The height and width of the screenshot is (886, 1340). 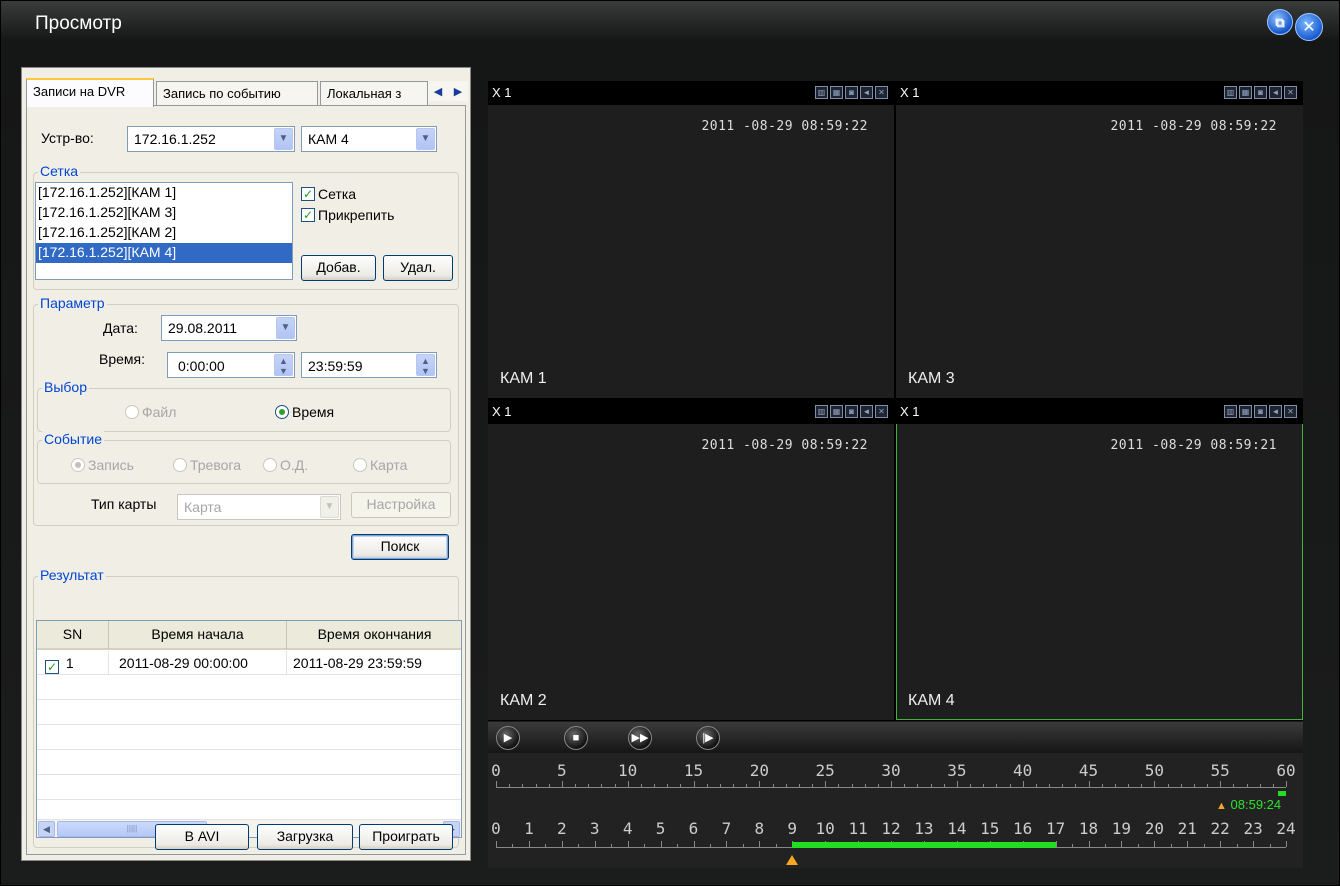 I want to click on download-button: Загрузка, so click(x=305, y=837).